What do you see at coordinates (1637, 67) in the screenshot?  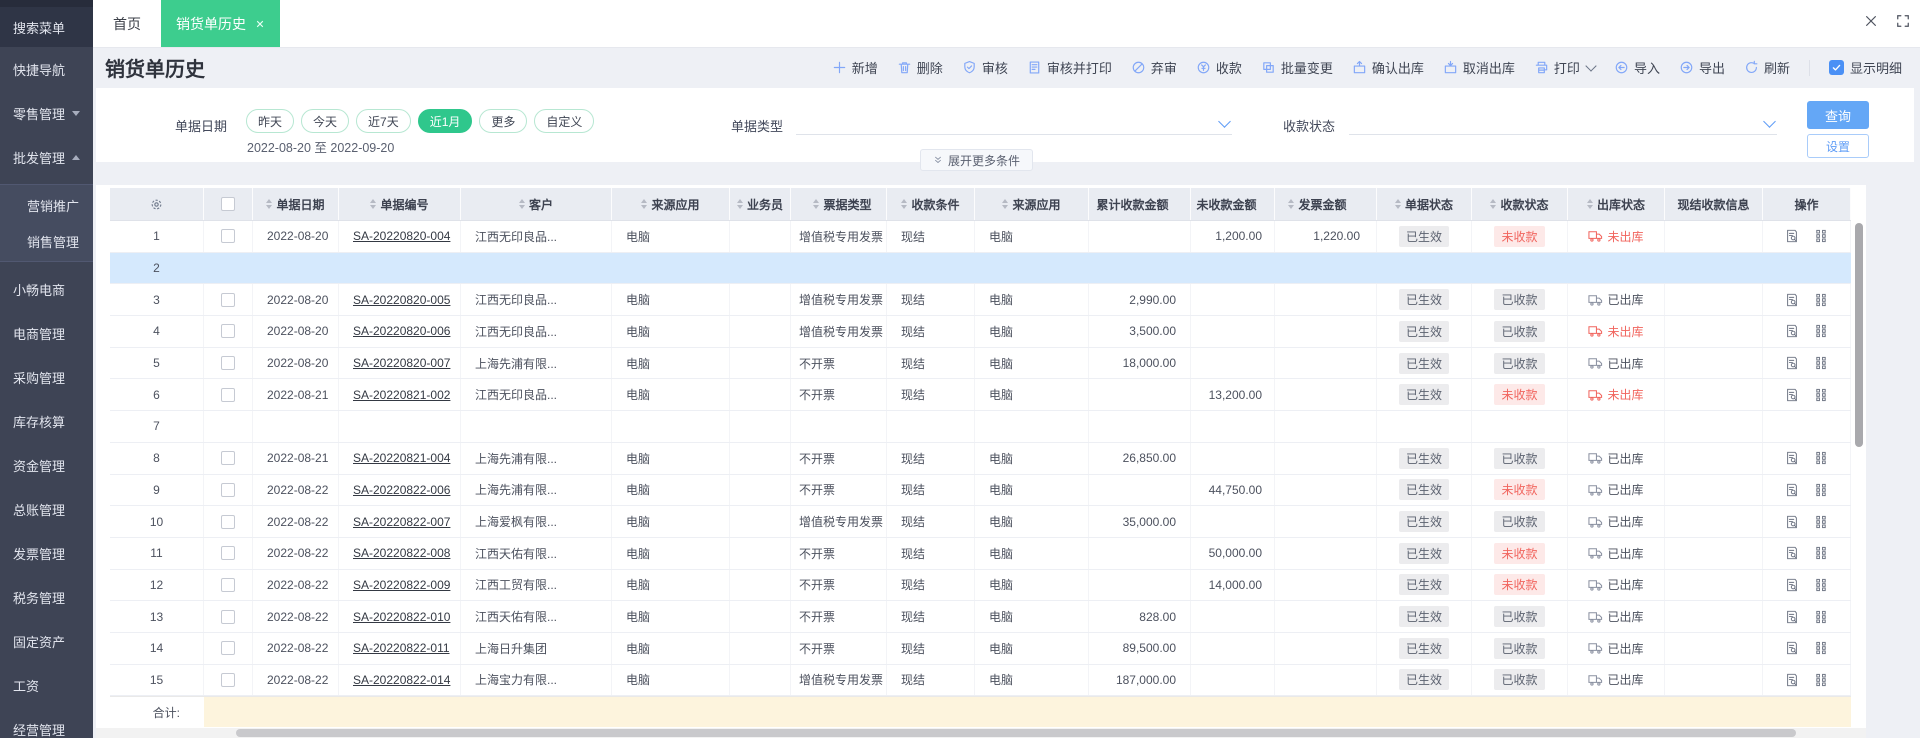 I see `import-button: 导入` at bounding box center [1637, 67].